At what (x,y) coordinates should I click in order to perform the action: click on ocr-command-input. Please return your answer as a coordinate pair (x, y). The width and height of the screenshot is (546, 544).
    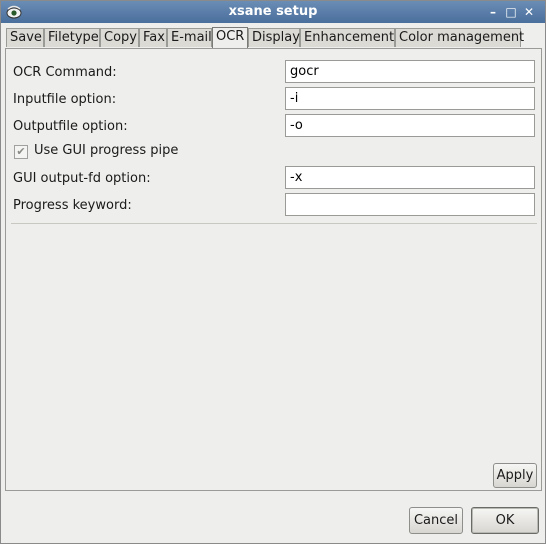
    Looking at the image, I should click on (410, 71).